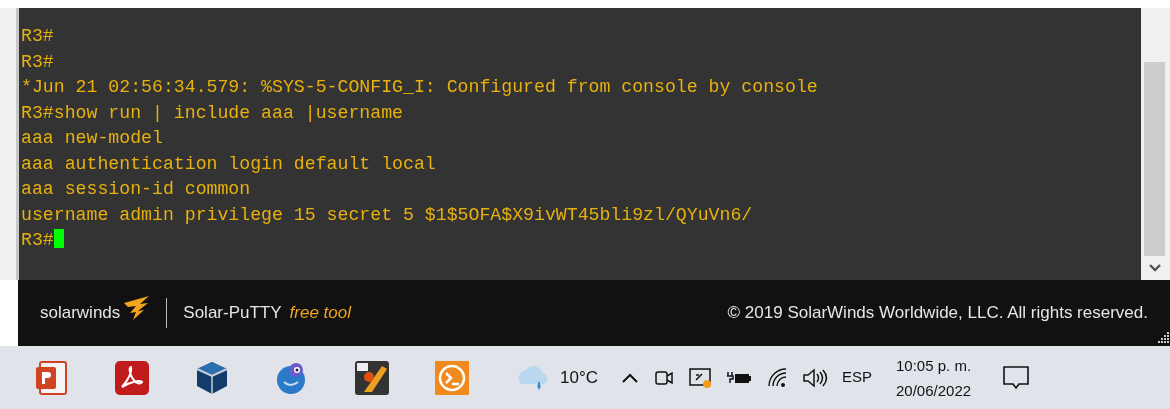 The width and height of the screenshot is (1170, 409). I want to click on clock-time: 10:05 p. m., so click(934, 365).